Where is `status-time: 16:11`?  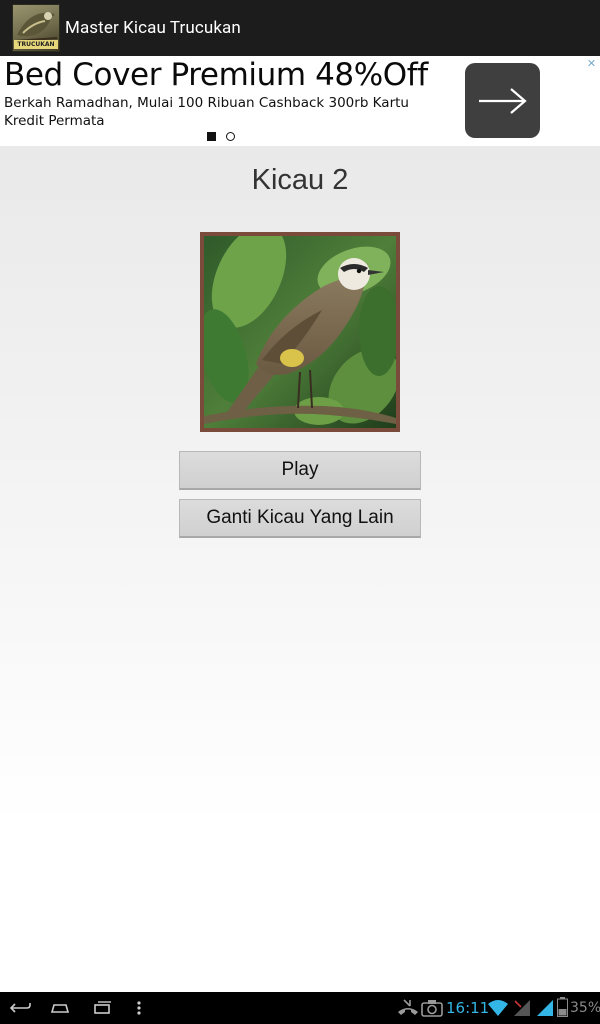
status-time: 16:11 is located at coordinates (468, 1008).